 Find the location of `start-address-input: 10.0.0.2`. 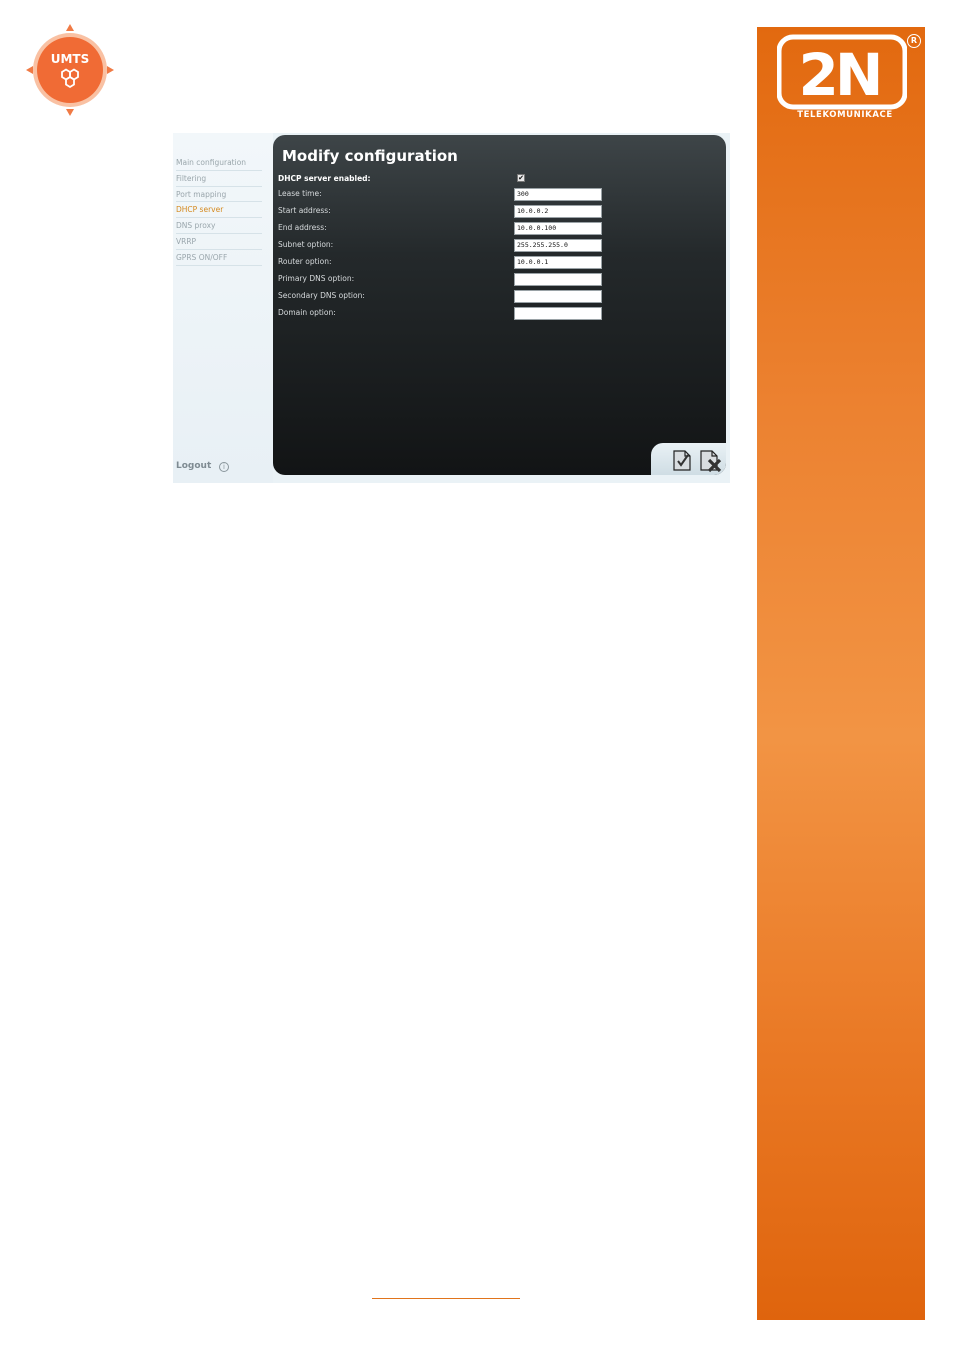

start-address-input: 10.0.0.2 is located at coordinates (558, 211).